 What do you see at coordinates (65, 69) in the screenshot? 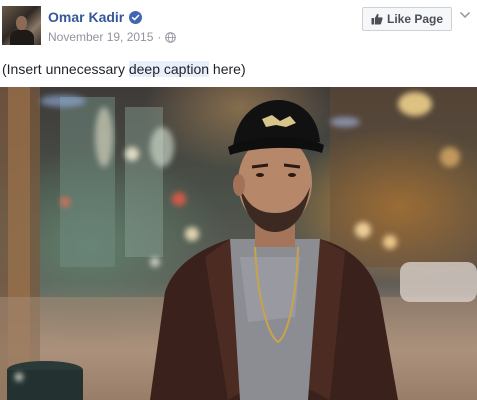
I see `caption-text-start: (Insert unnecessary` at bounding box center [65, 69].